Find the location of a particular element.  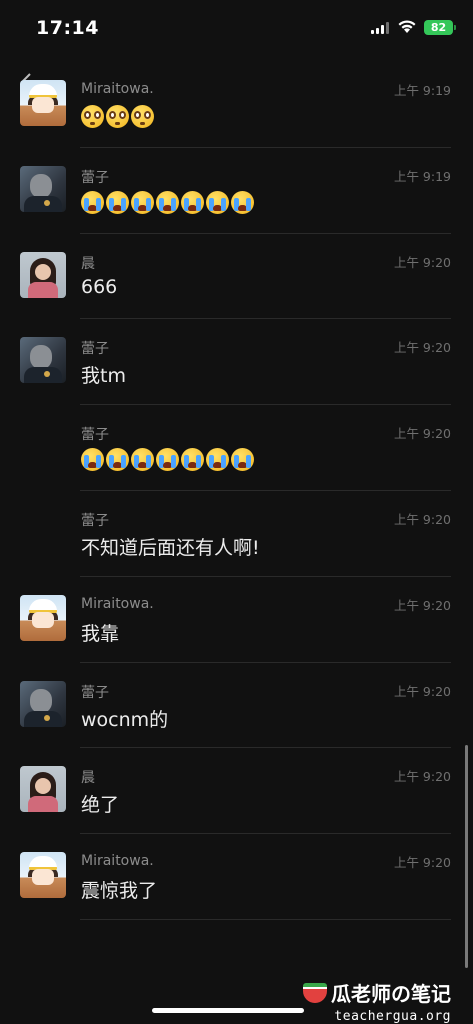

message-text: 震惊我了 is located at coordinates (119, 889).